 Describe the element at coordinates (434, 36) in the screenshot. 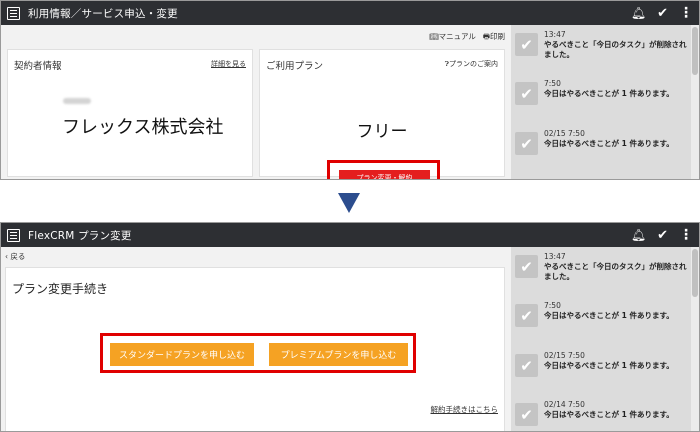

I see `book-icon: 📖︎` at that location.